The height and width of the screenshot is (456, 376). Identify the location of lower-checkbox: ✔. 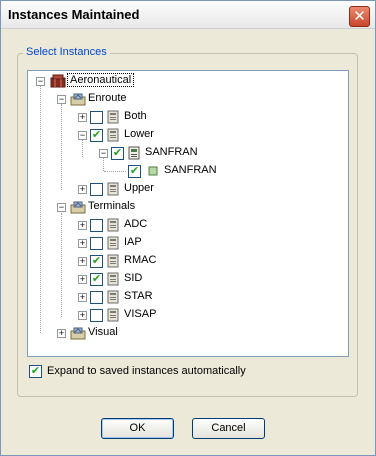
(96, 135).